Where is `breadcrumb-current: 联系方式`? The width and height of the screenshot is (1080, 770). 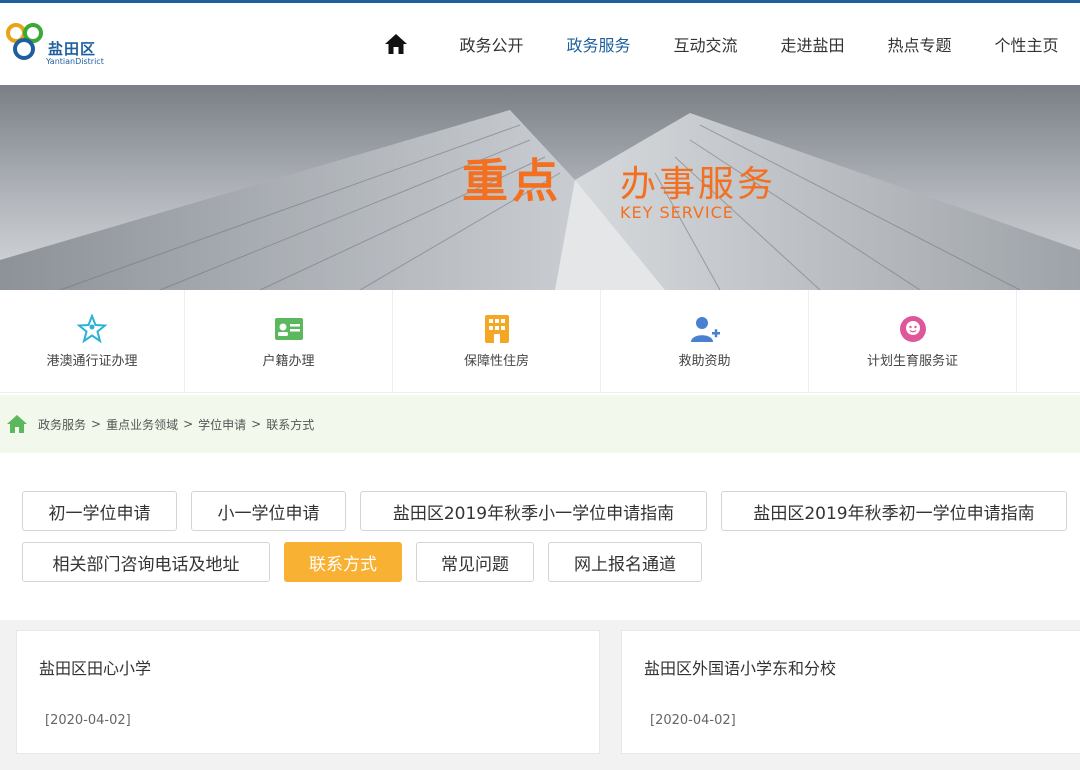 breadcrumb-current: 联系方式 is located at coordinates (290, 424).